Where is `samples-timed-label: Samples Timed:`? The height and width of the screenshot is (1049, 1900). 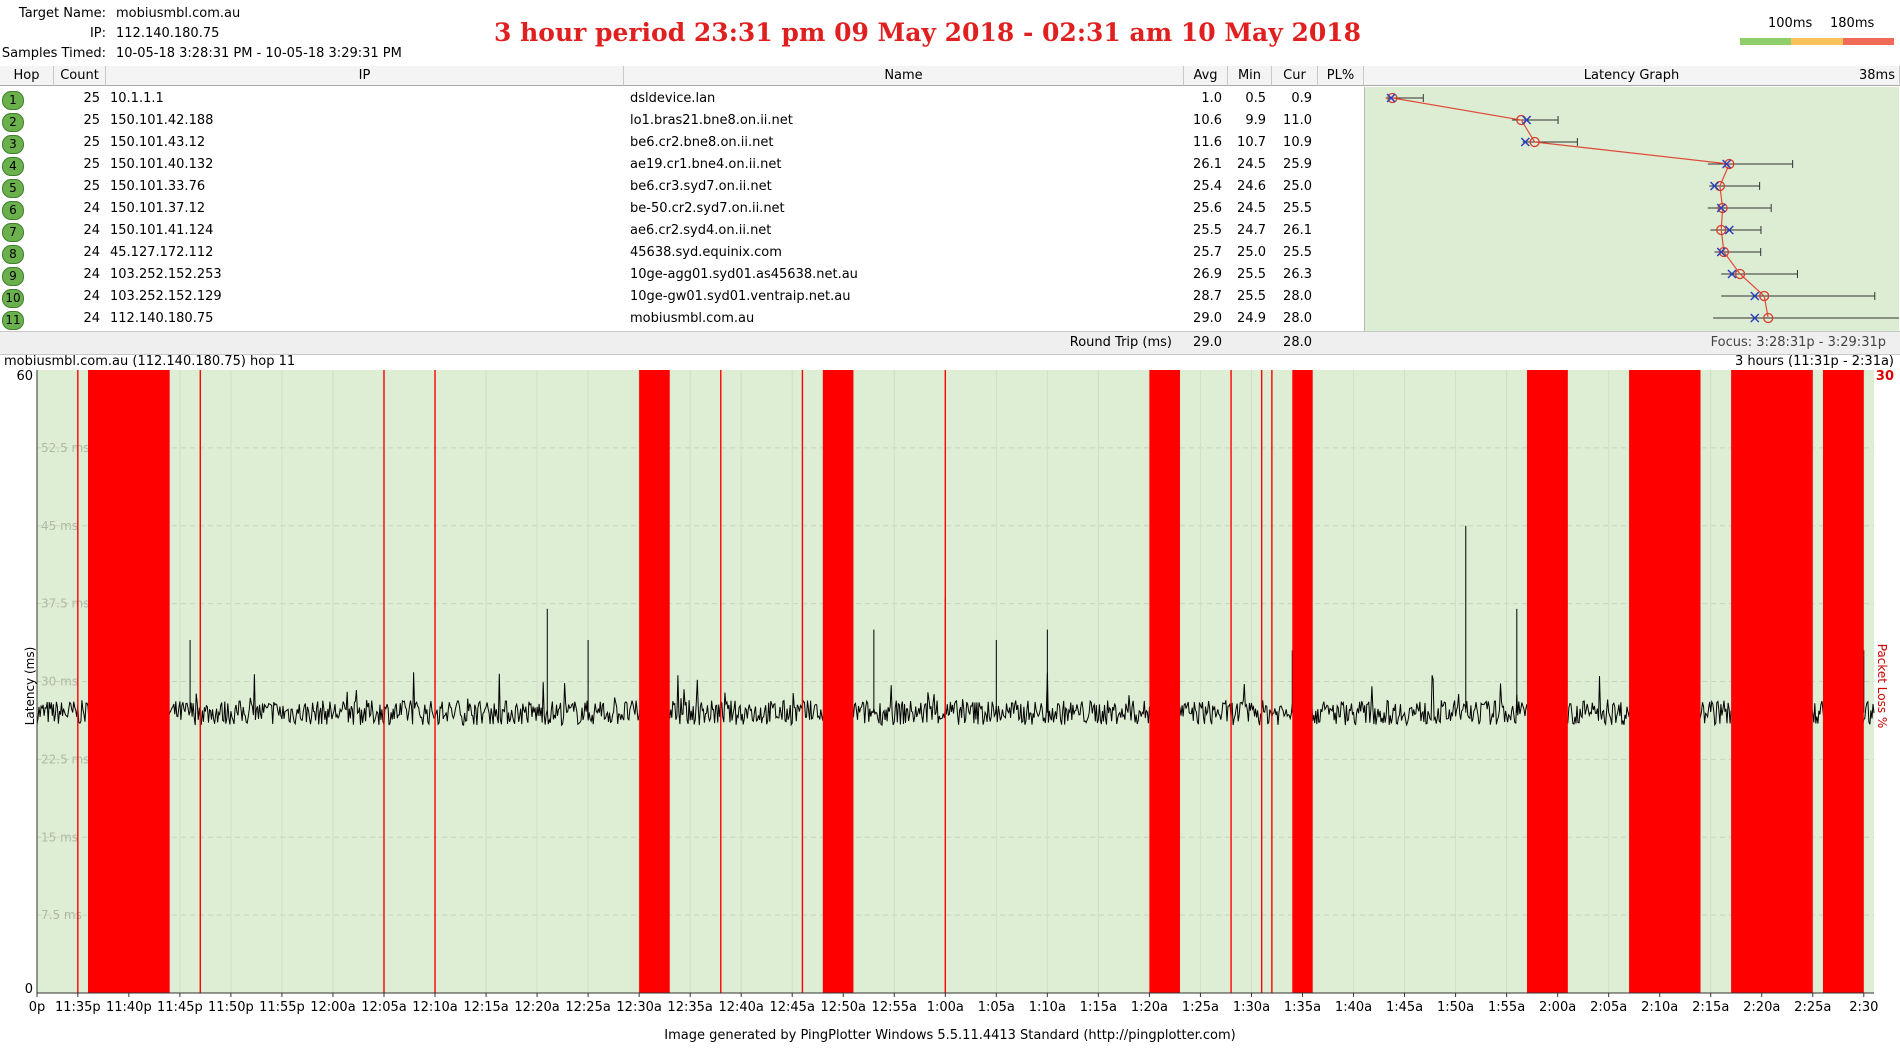
samples-timed-label: Samples Timed: is located at coordinates (53, 53).